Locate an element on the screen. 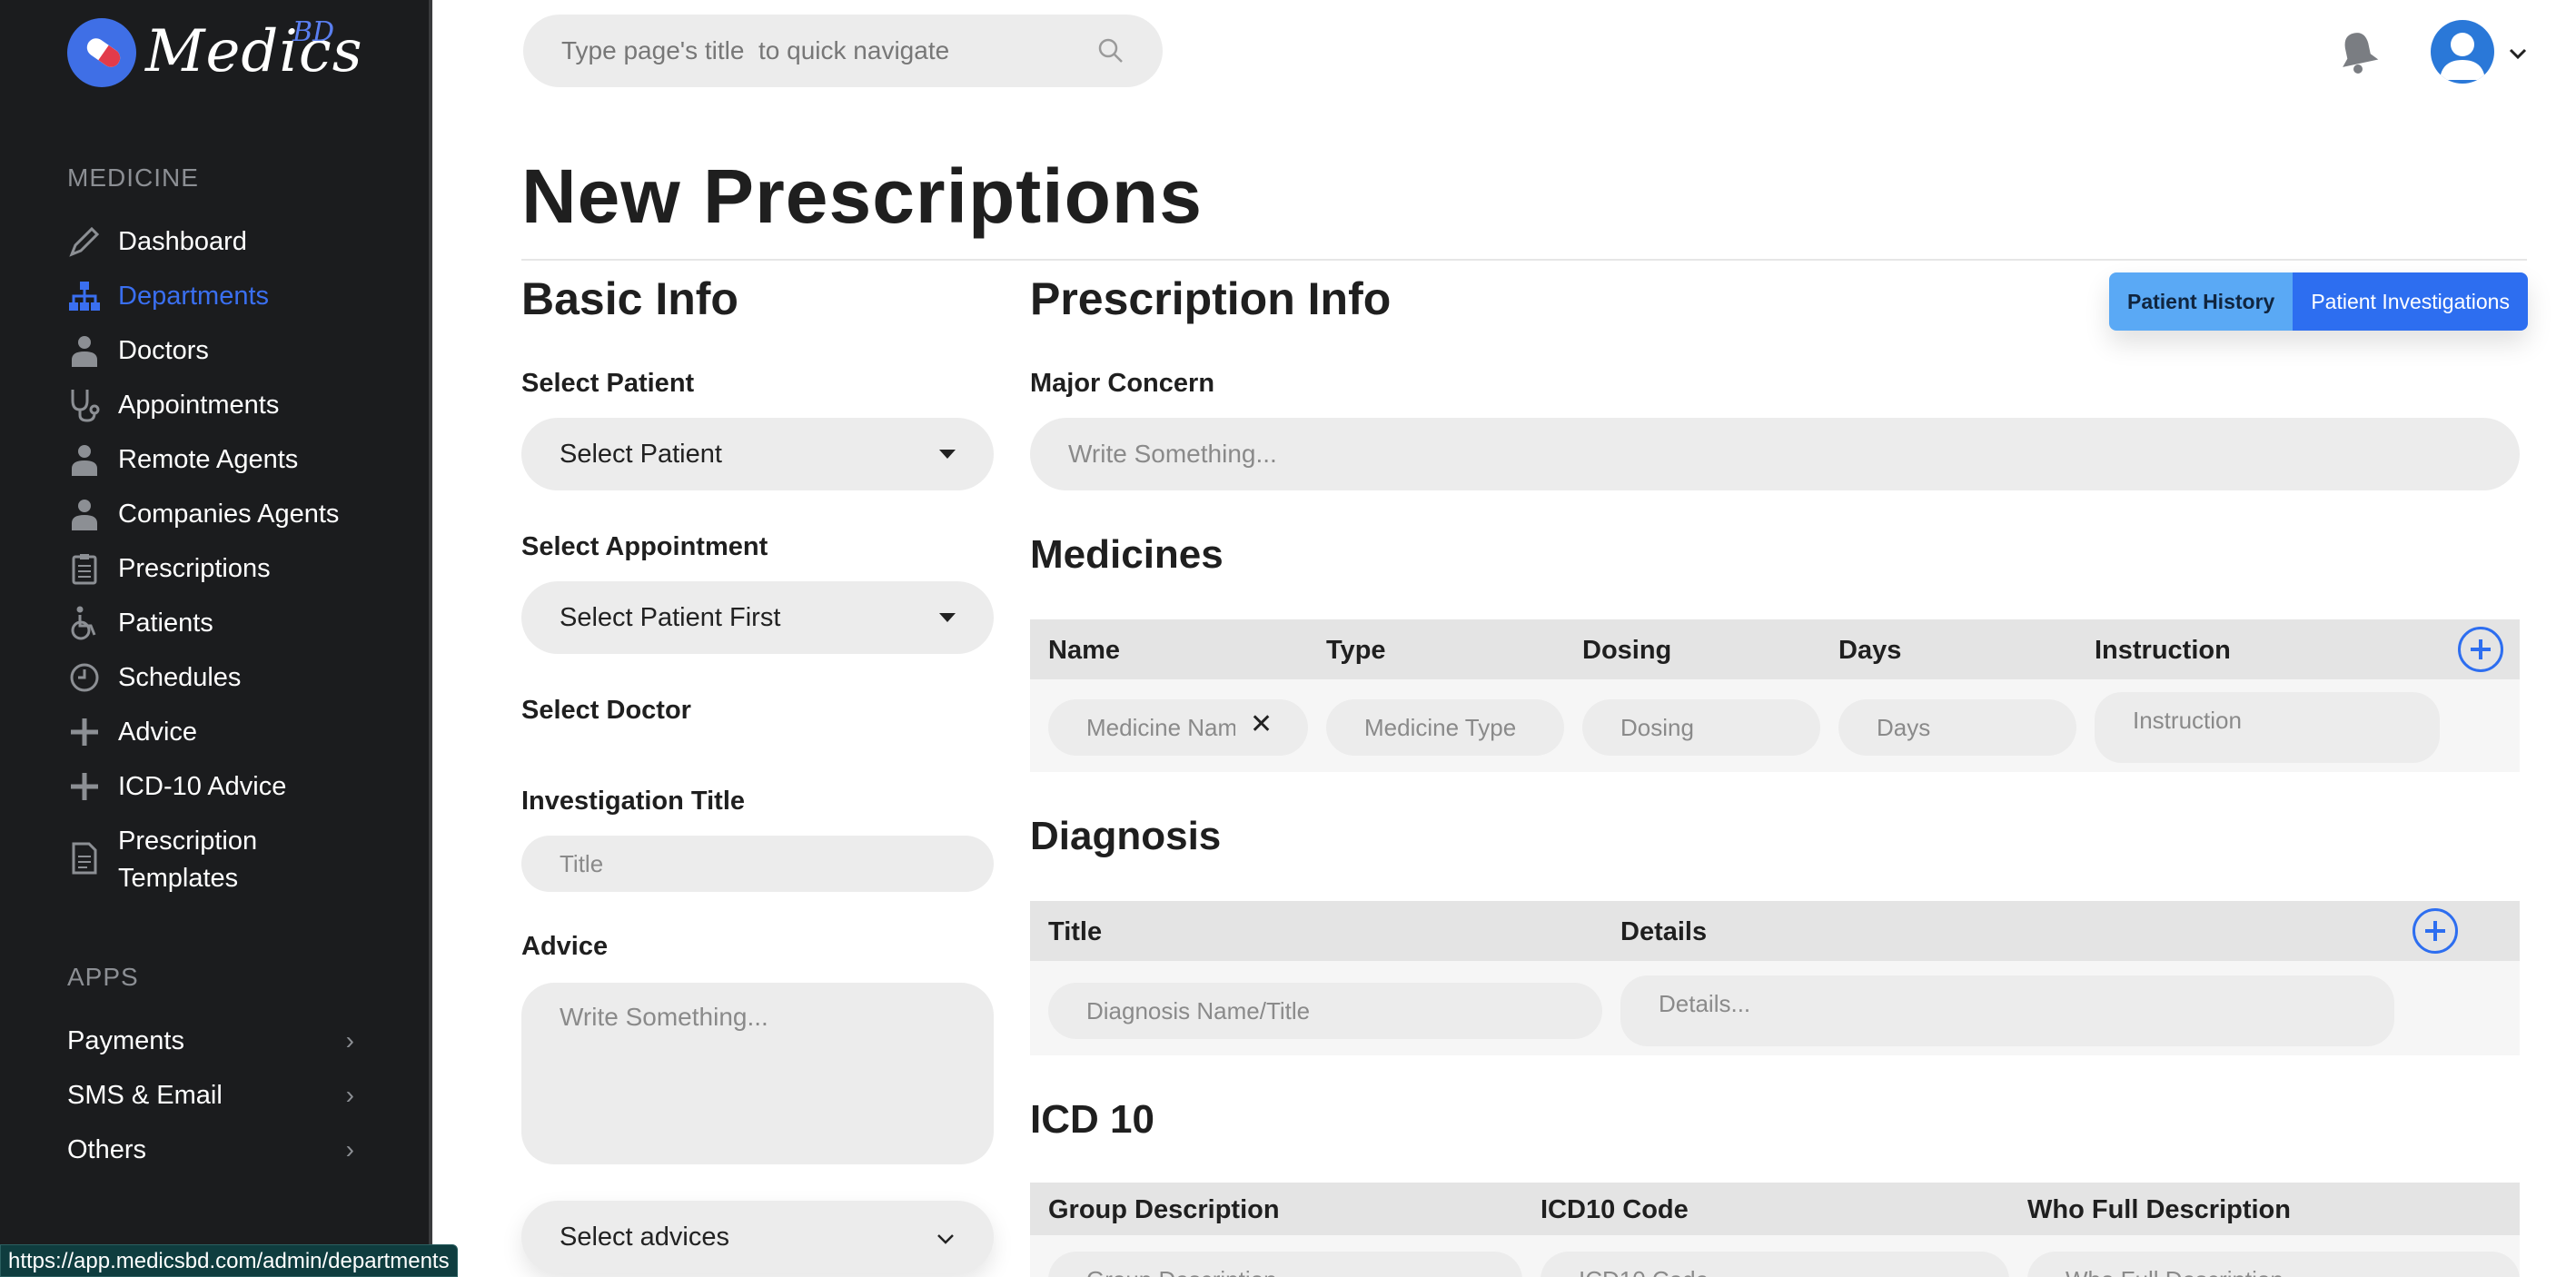 This screenshot has width=2576, height=1277. document-icon is located at coordinates (84, 859).